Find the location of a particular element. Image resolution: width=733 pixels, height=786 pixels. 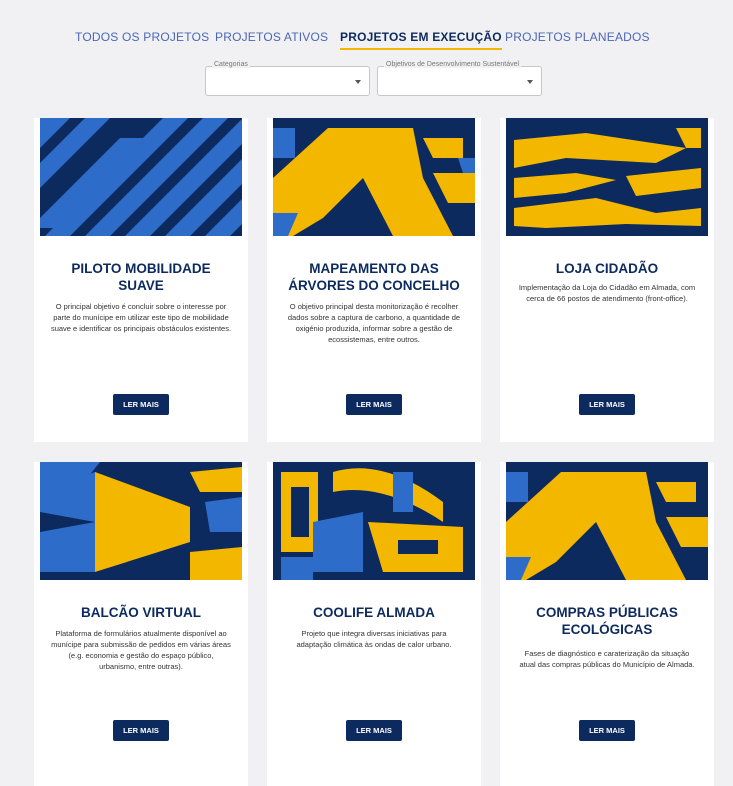

tab-projetos-ativos: PROJETOS ATIVOS is located at coordinates (271, 37).